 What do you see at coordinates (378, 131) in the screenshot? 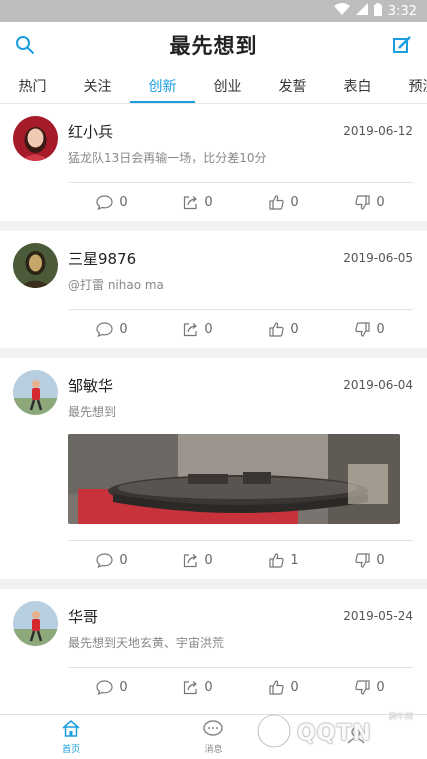
I see `post-date: 2019-06-12` at bounding box center [378, 131].